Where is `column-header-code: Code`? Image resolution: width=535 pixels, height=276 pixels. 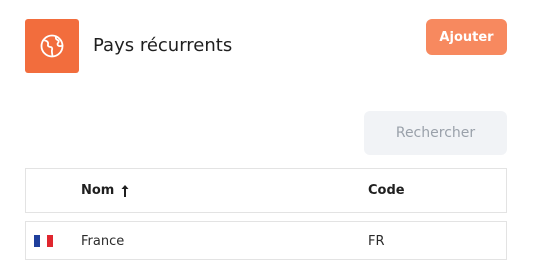 column-header-code: Code is located at coordinates (386, 191).